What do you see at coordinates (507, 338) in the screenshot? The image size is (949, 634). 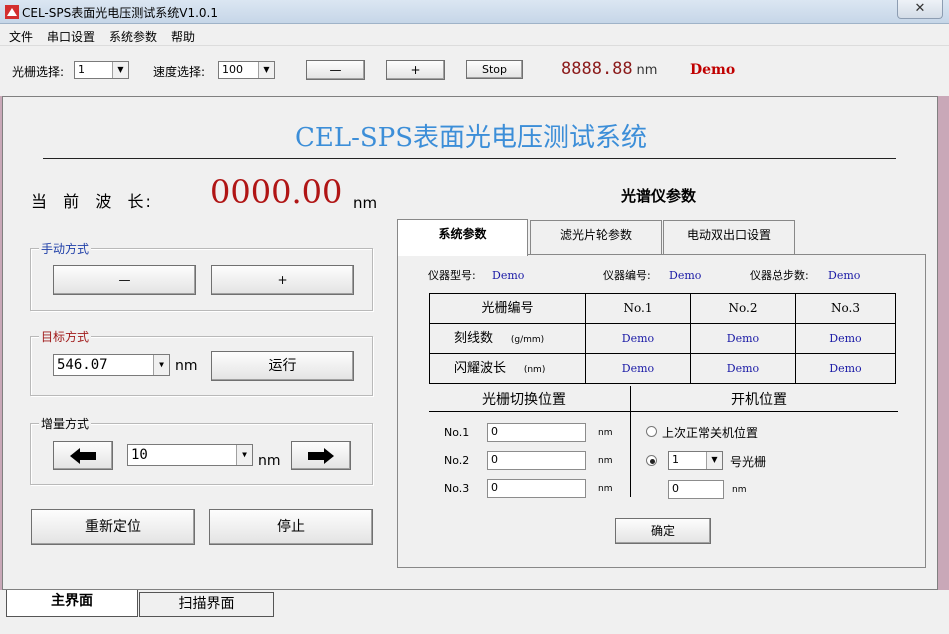 I see `table-row-label: 刻线数 (g/mm)` at bounding box center [507, 338].